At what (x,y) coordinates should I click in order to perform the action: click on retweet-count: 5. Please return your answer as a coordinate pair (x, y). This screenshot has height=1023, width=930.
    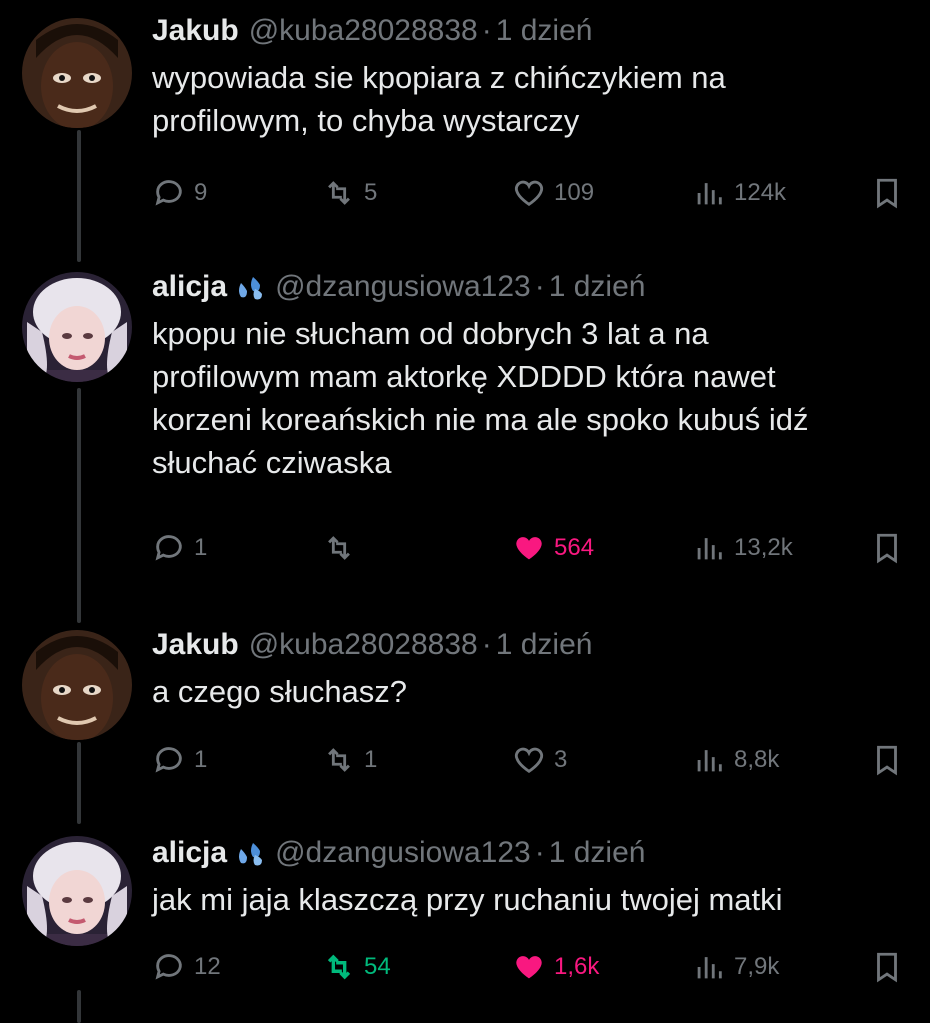
    Looking at the image, I should click on (371, 192).